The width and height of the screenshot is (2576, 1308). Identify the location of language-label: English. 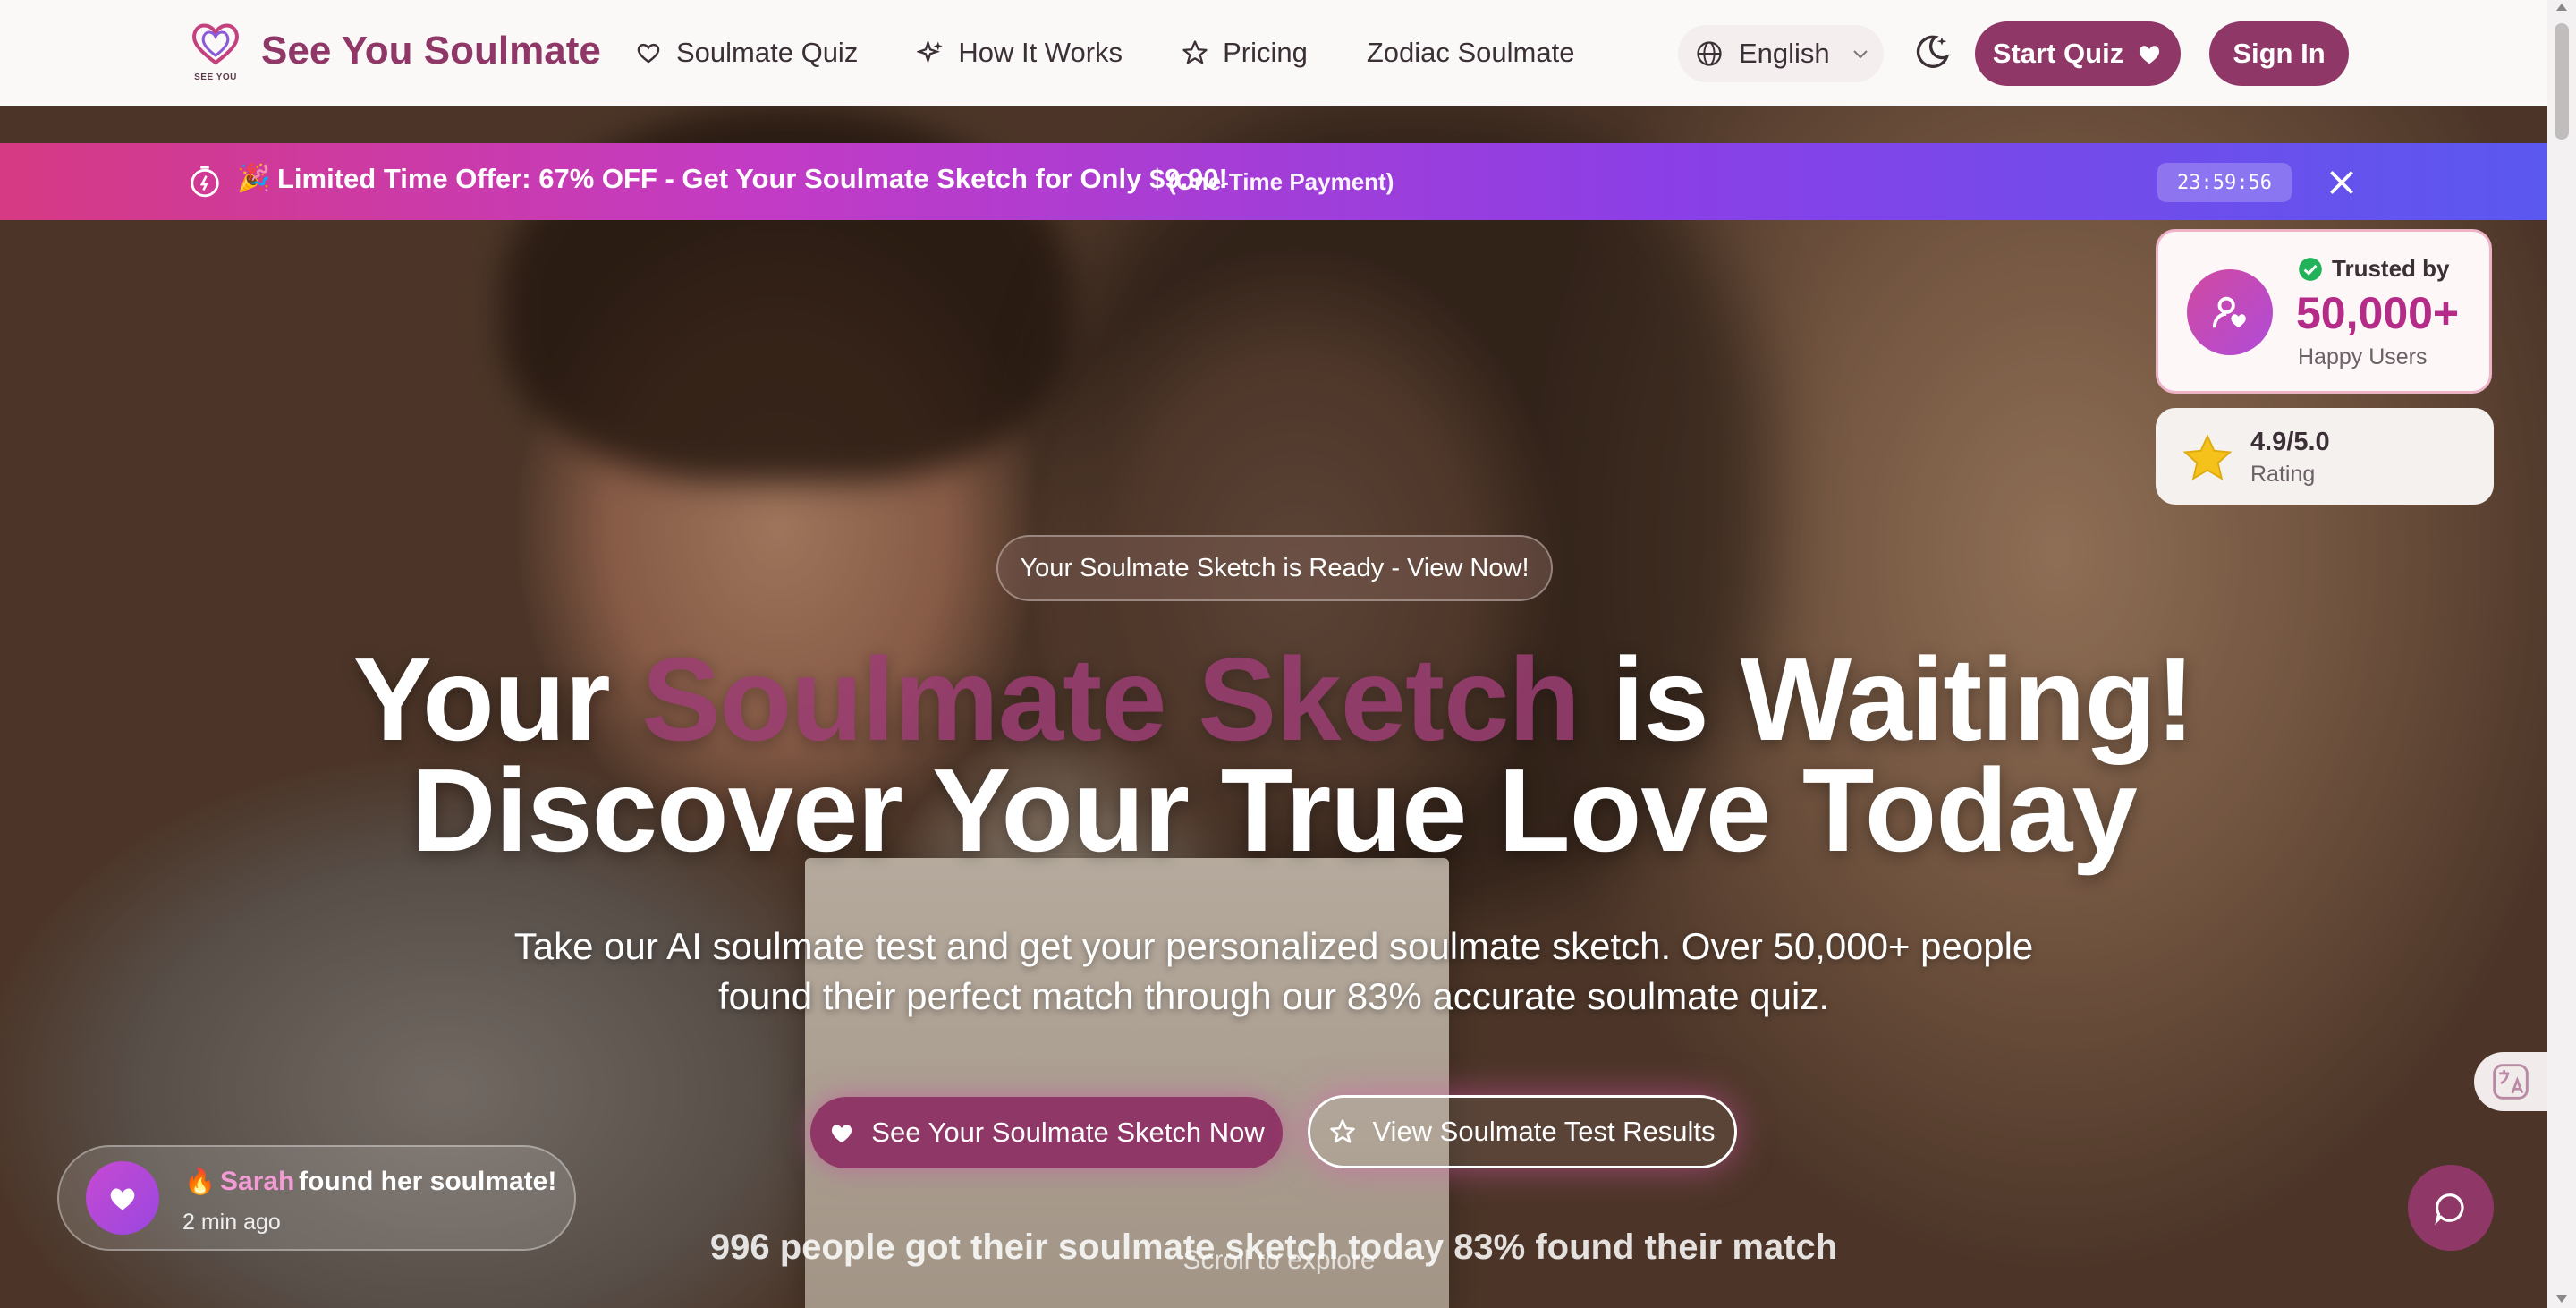
(1784, 53).